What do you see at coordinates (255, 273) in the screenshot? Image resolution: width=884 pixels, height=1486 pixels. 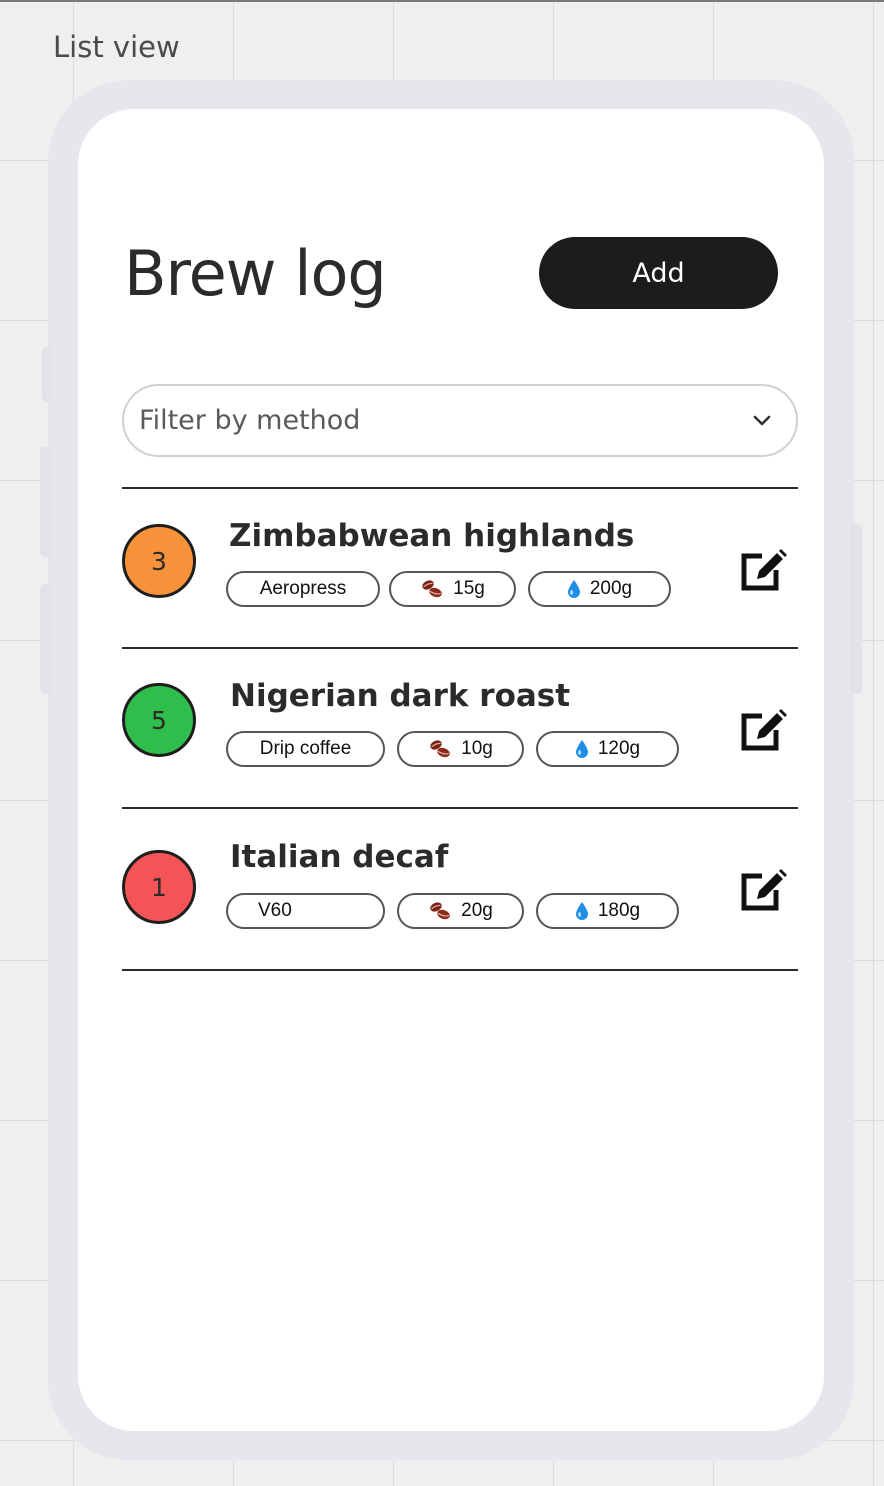 I see `page-title: Brew log` at bounding box center [255, 273].